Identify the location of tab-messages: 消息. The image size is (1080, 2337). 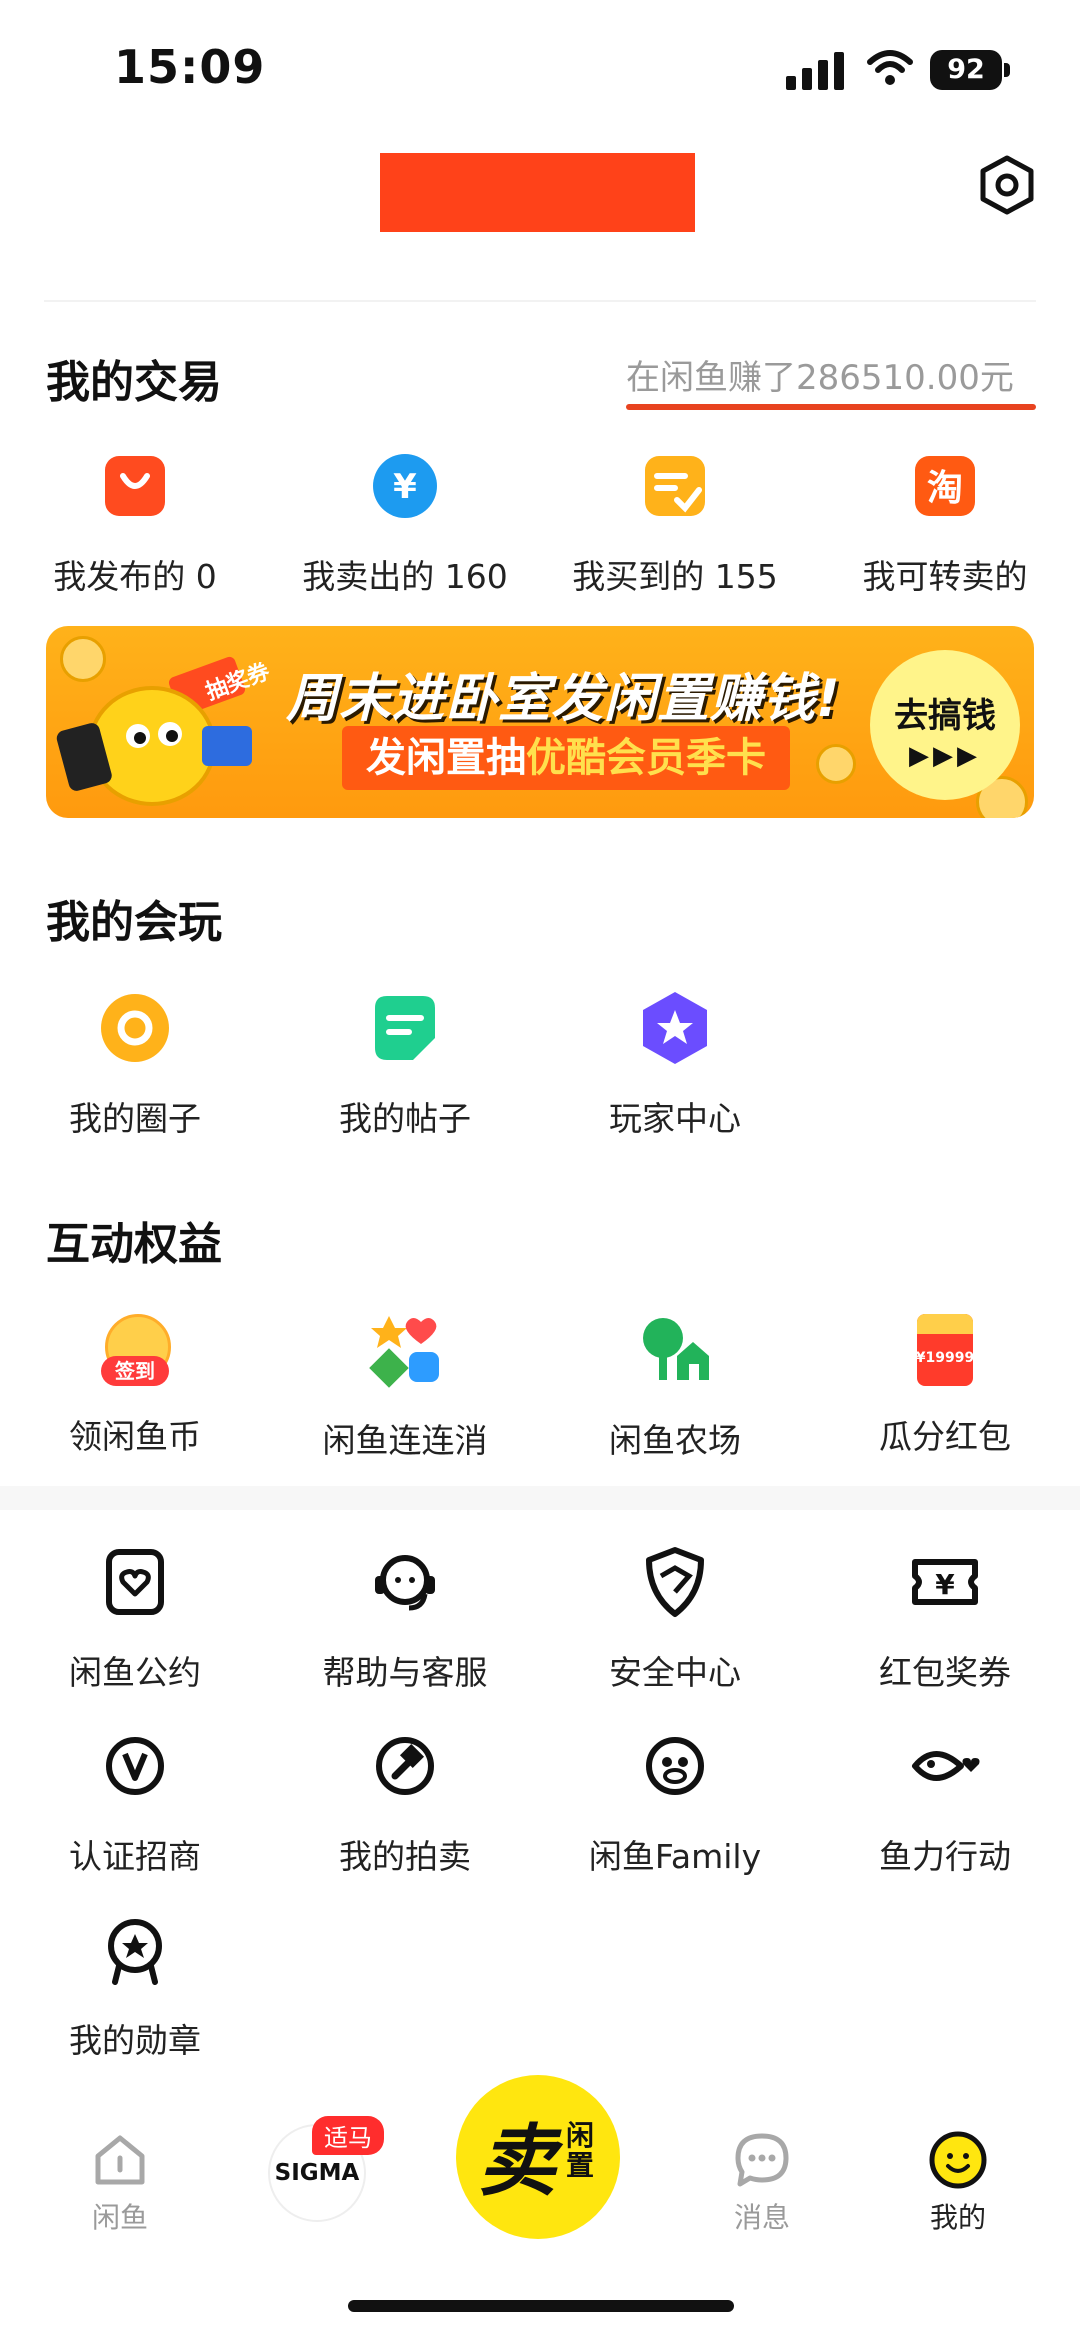
(762, 2183).